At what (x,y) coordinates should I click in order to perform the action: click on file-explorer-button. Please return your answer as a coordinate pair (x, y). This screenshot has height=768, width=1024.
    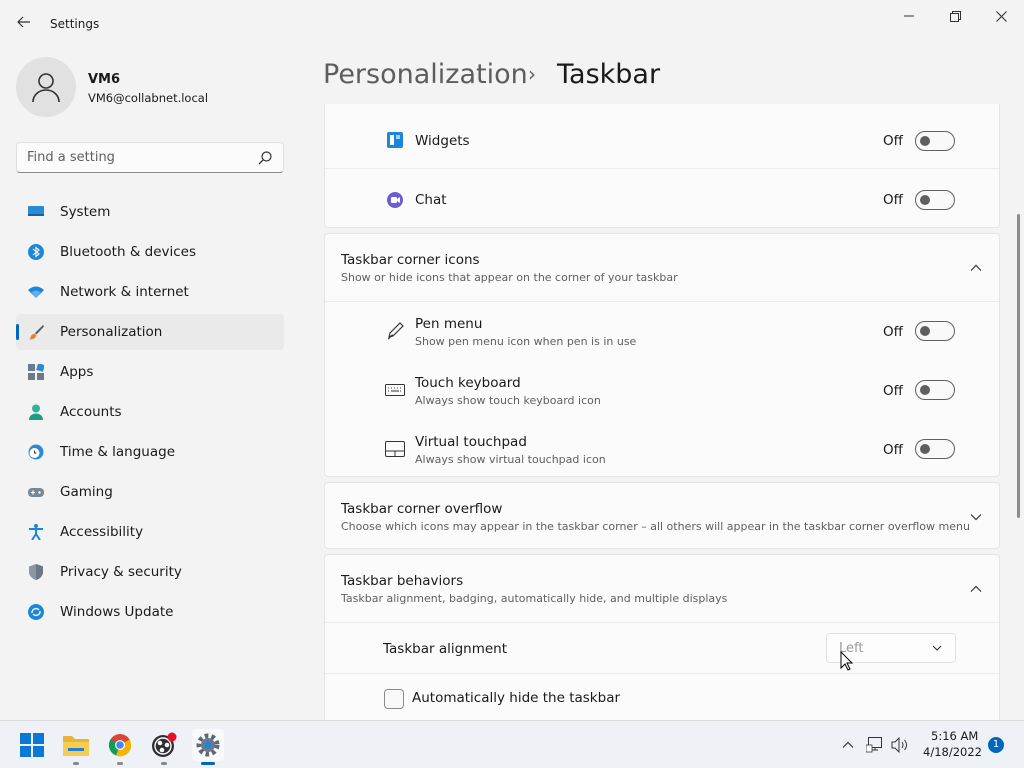
    Looking at the image, I should click on (76, 747).